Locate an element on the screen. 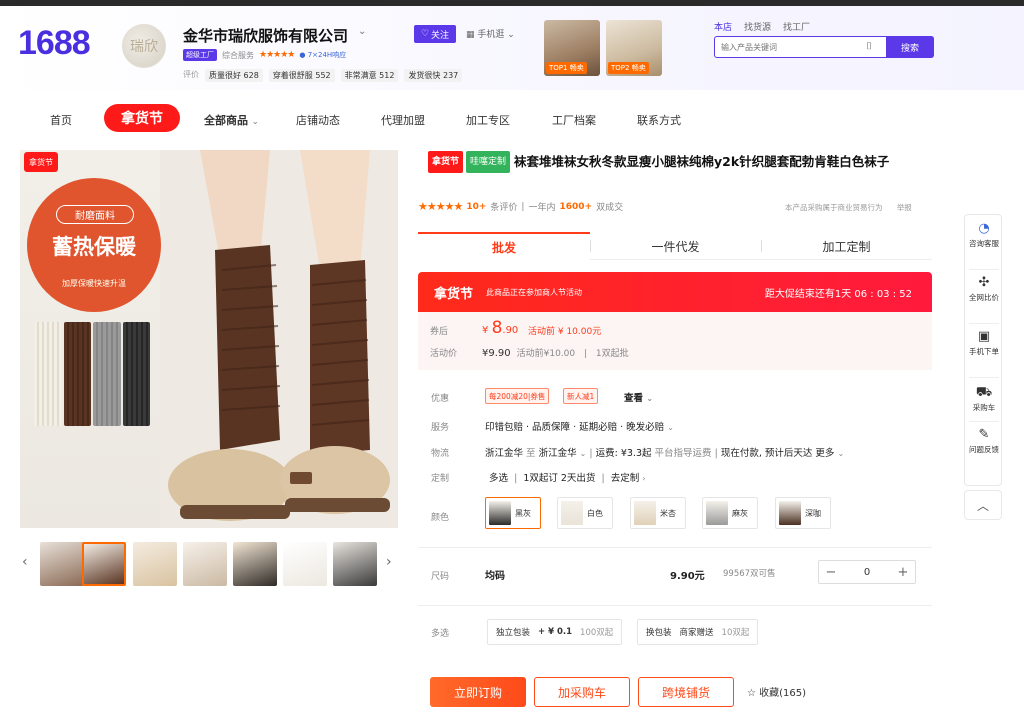 This screenshot has height=715, width=1024. color-name: 白色 is located at coordinates (595, 513).